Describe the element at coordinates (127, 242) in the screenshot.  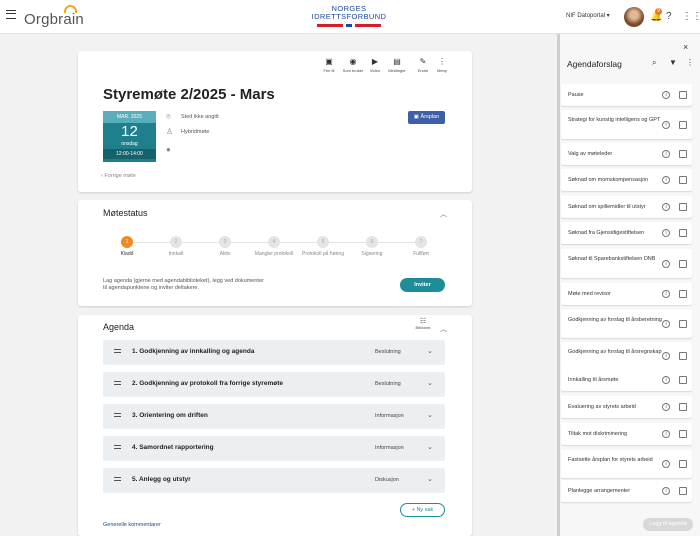
I see `status-step: 1` at that location.